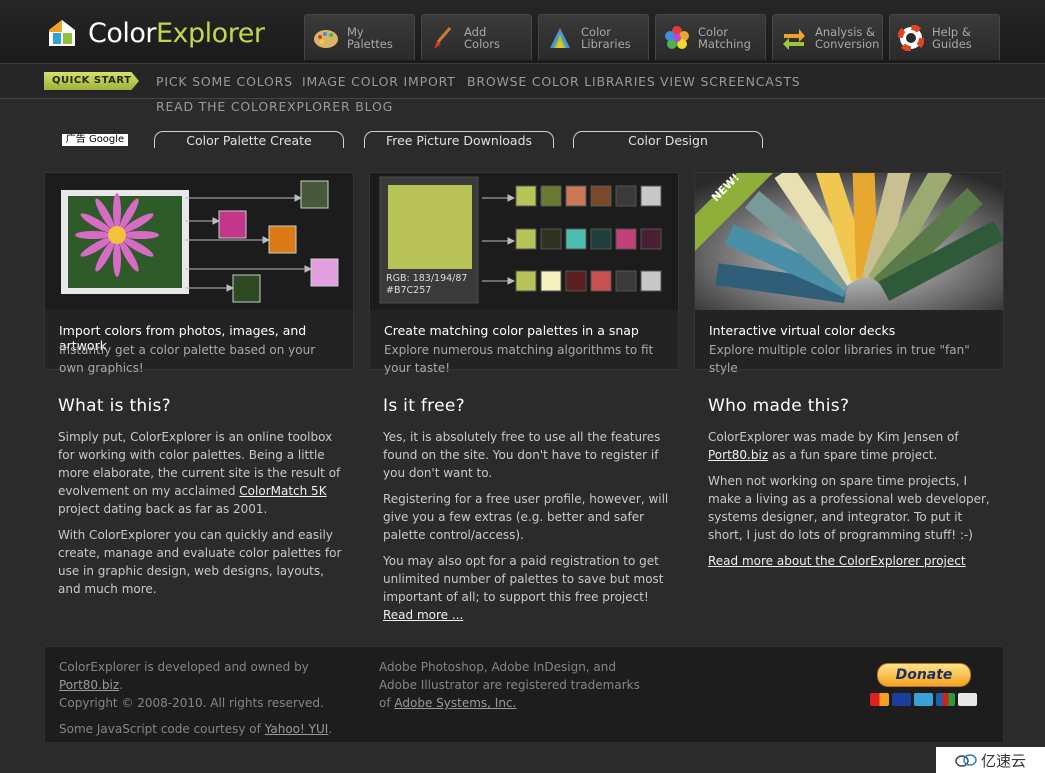 The height and width of the screenshot is (773, 1045). I want to click on payment-cards, so click(925, 699).